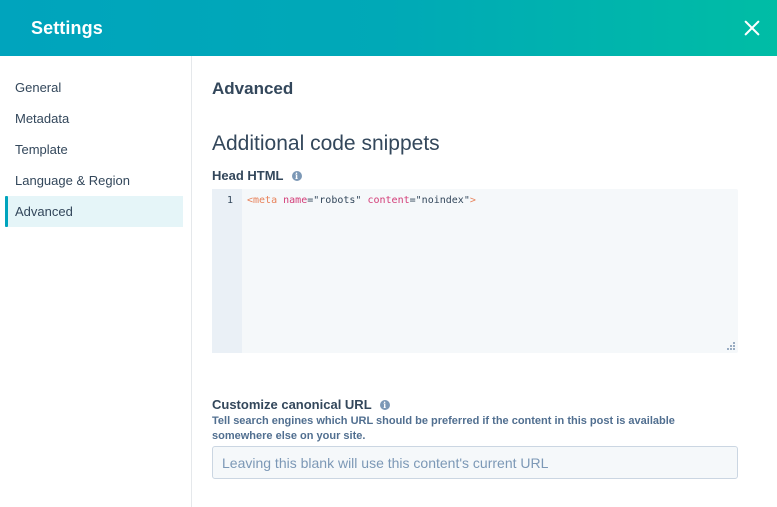 This screenshot has height=507, width=777. Describe the element at coordinates (67, 27) in the screenshot. I see `page-title: Settings` at that location.